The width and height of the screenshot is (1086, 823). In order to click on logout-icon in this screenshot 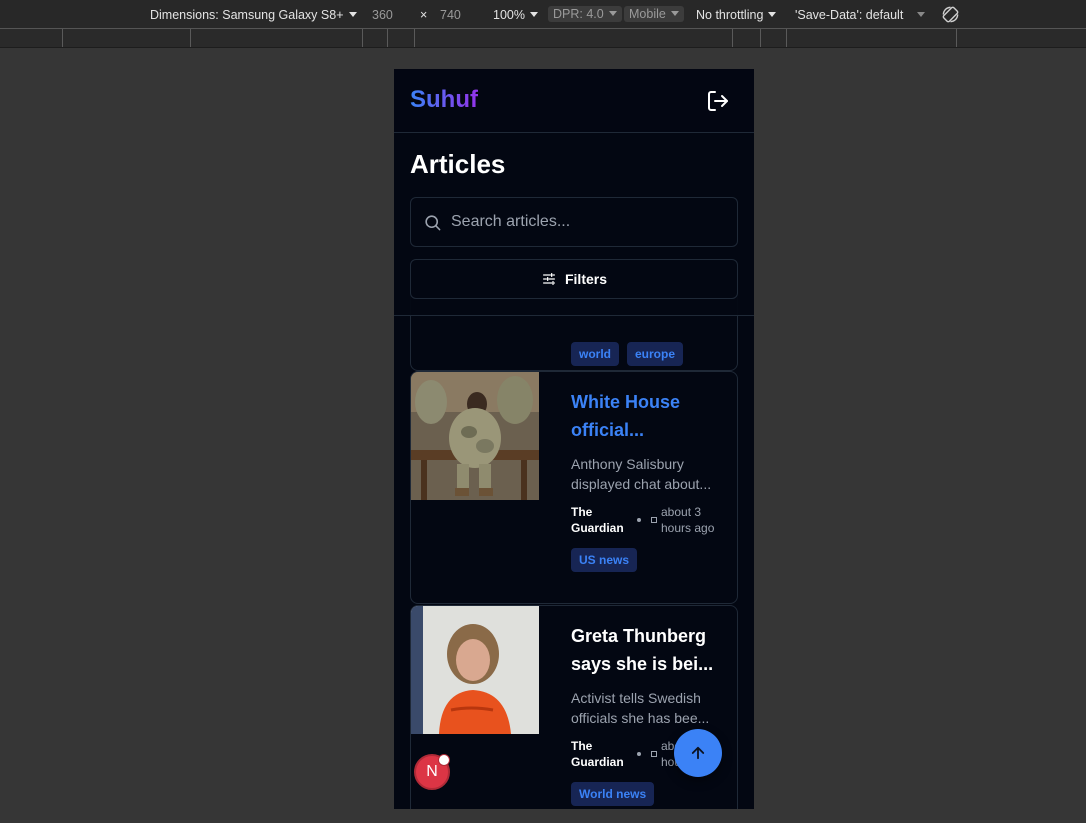, I will do `click(718, 101)`.